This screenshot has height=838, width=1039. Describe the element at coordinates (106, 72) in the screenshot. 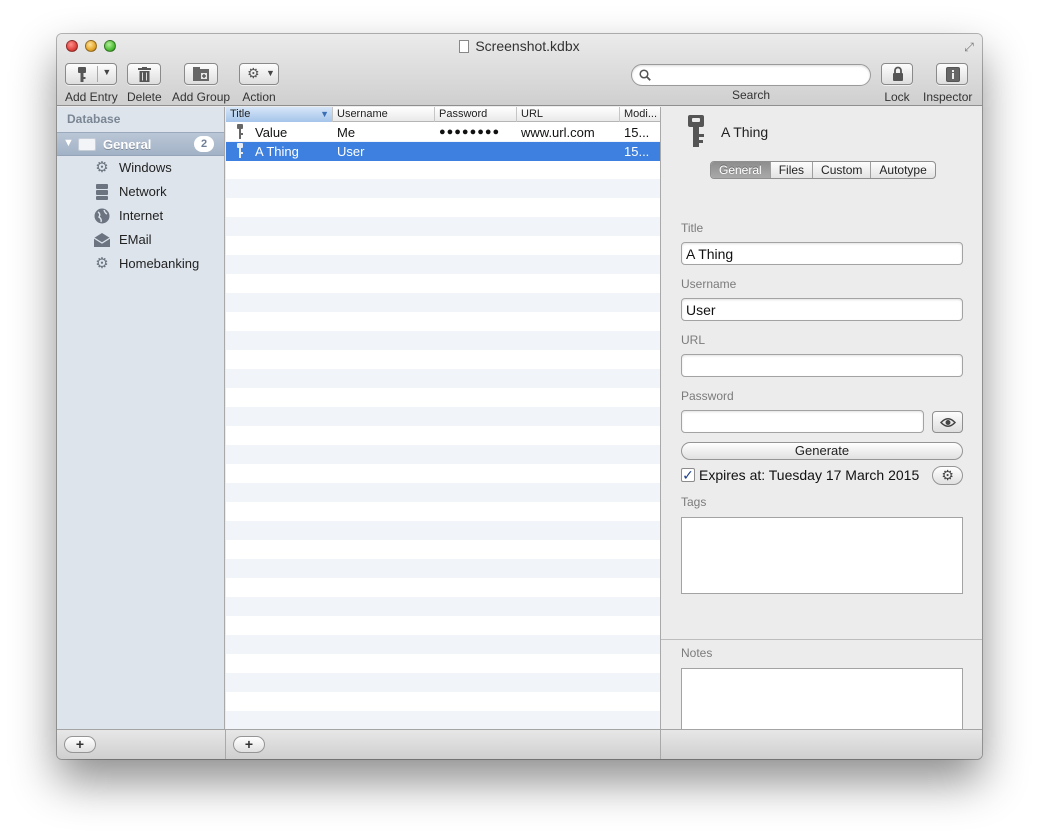

I see `dropdown-arrow-icon: ▼` at that location.